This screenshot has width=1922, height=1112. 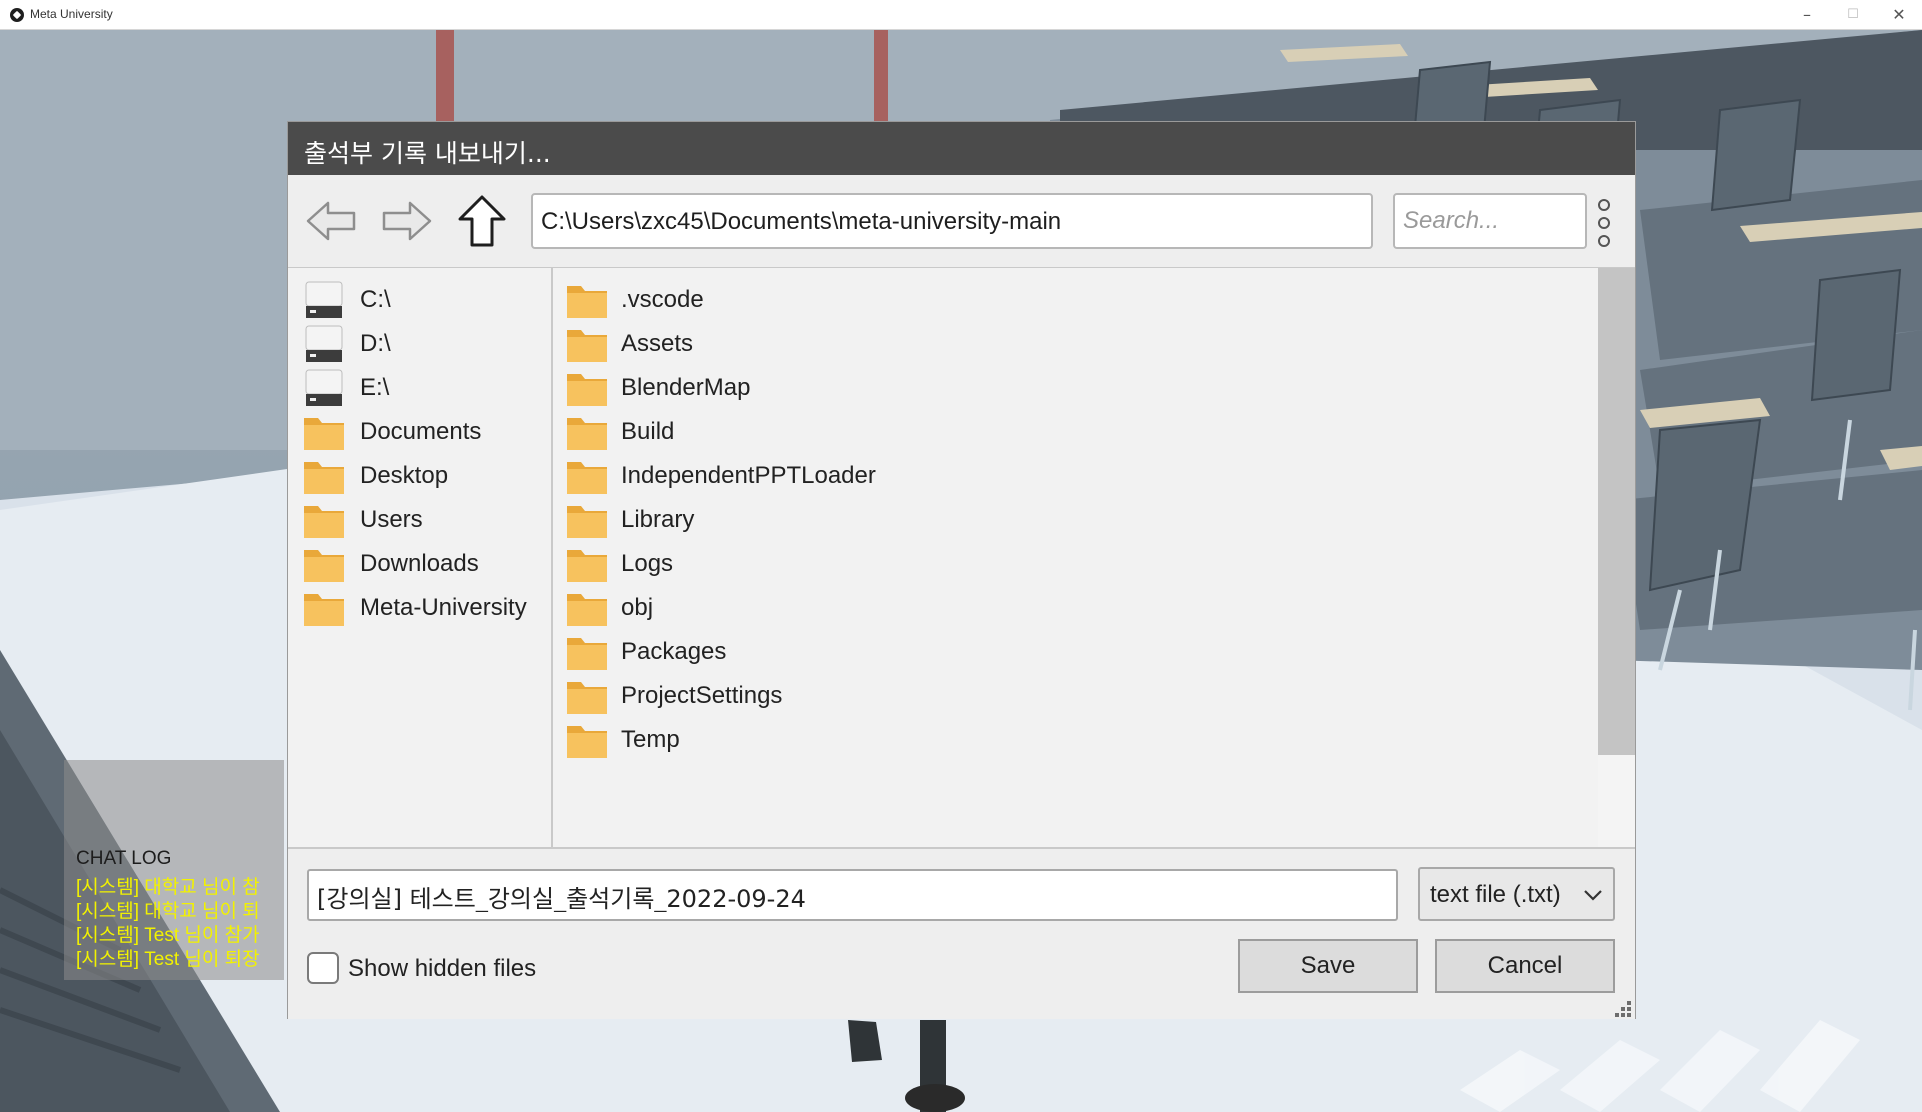 I want to click on file-item-projectsettings: ProjectSettings, so click(x=965, y=696).